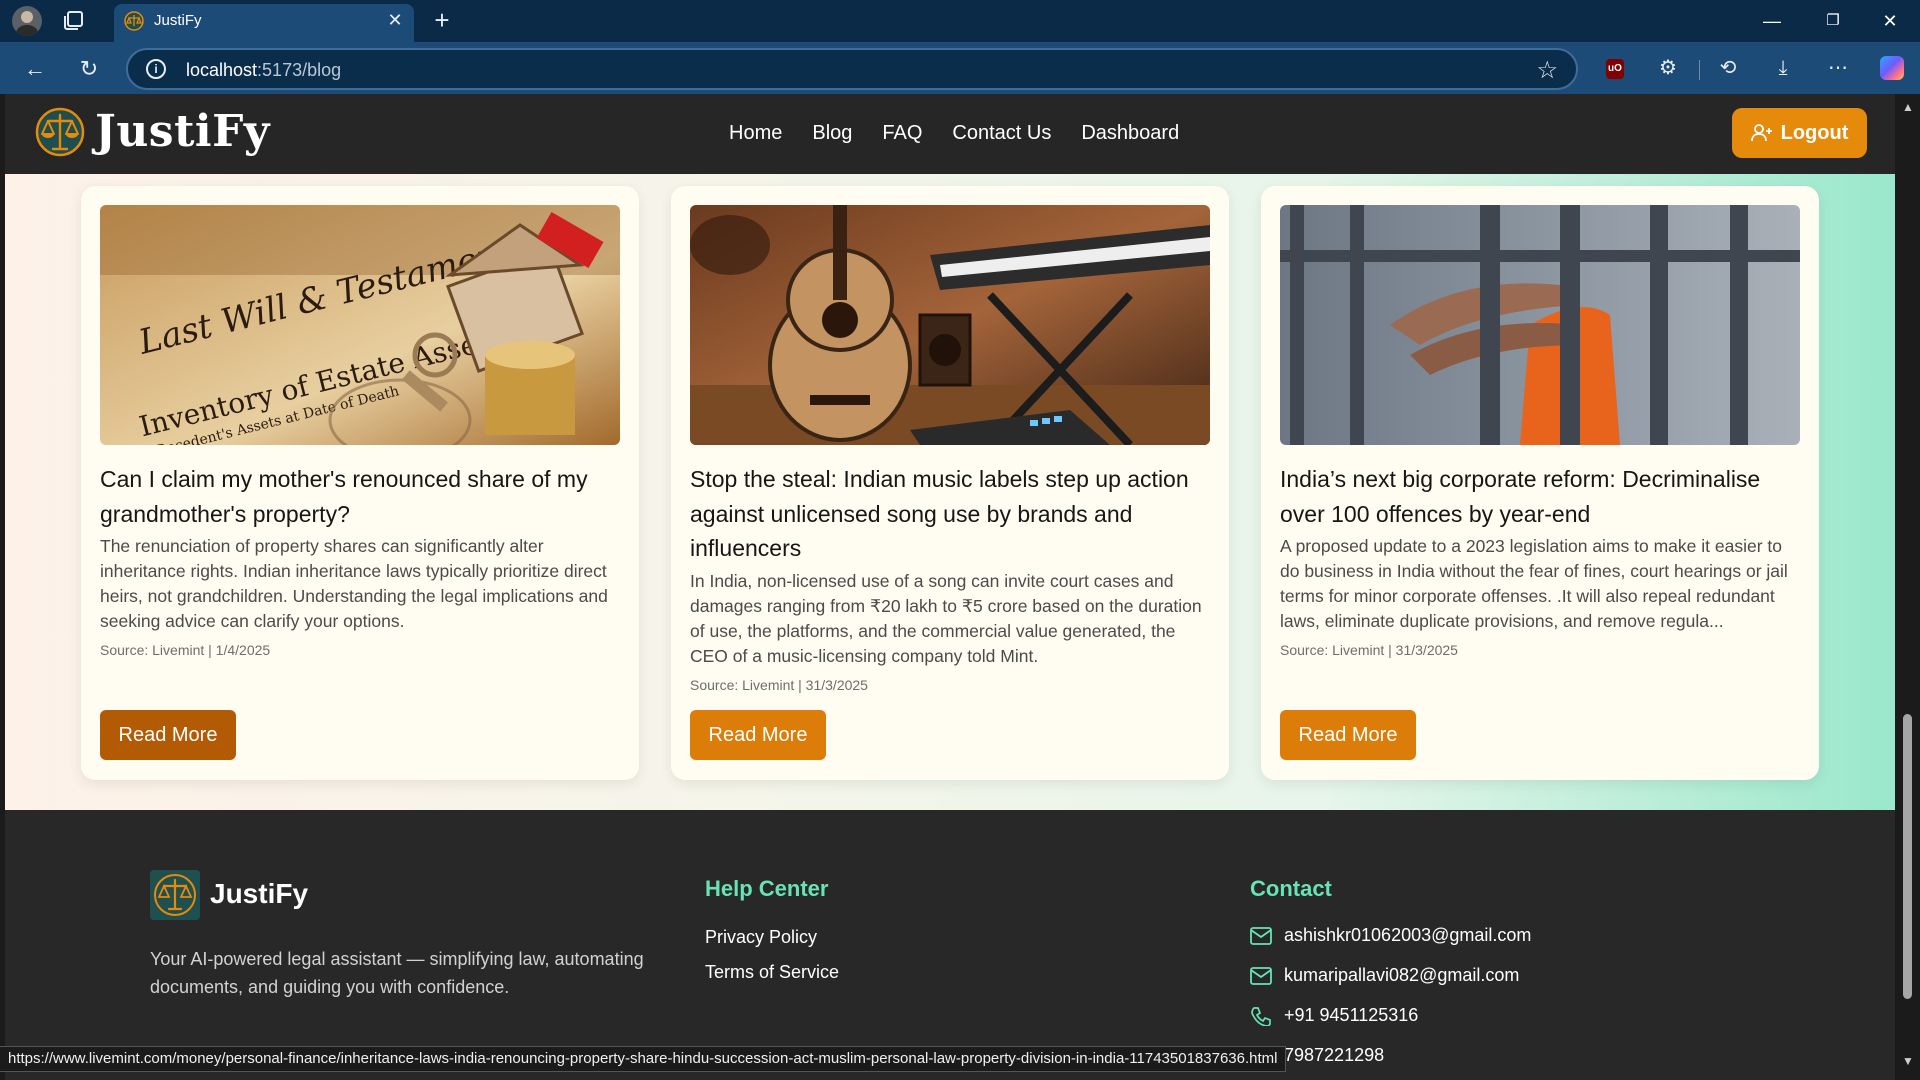  Describe the element at coordinates (1384, 975) in the screenshot. I see `contact-email: kumaripallavi082@gmail.com` at that location.